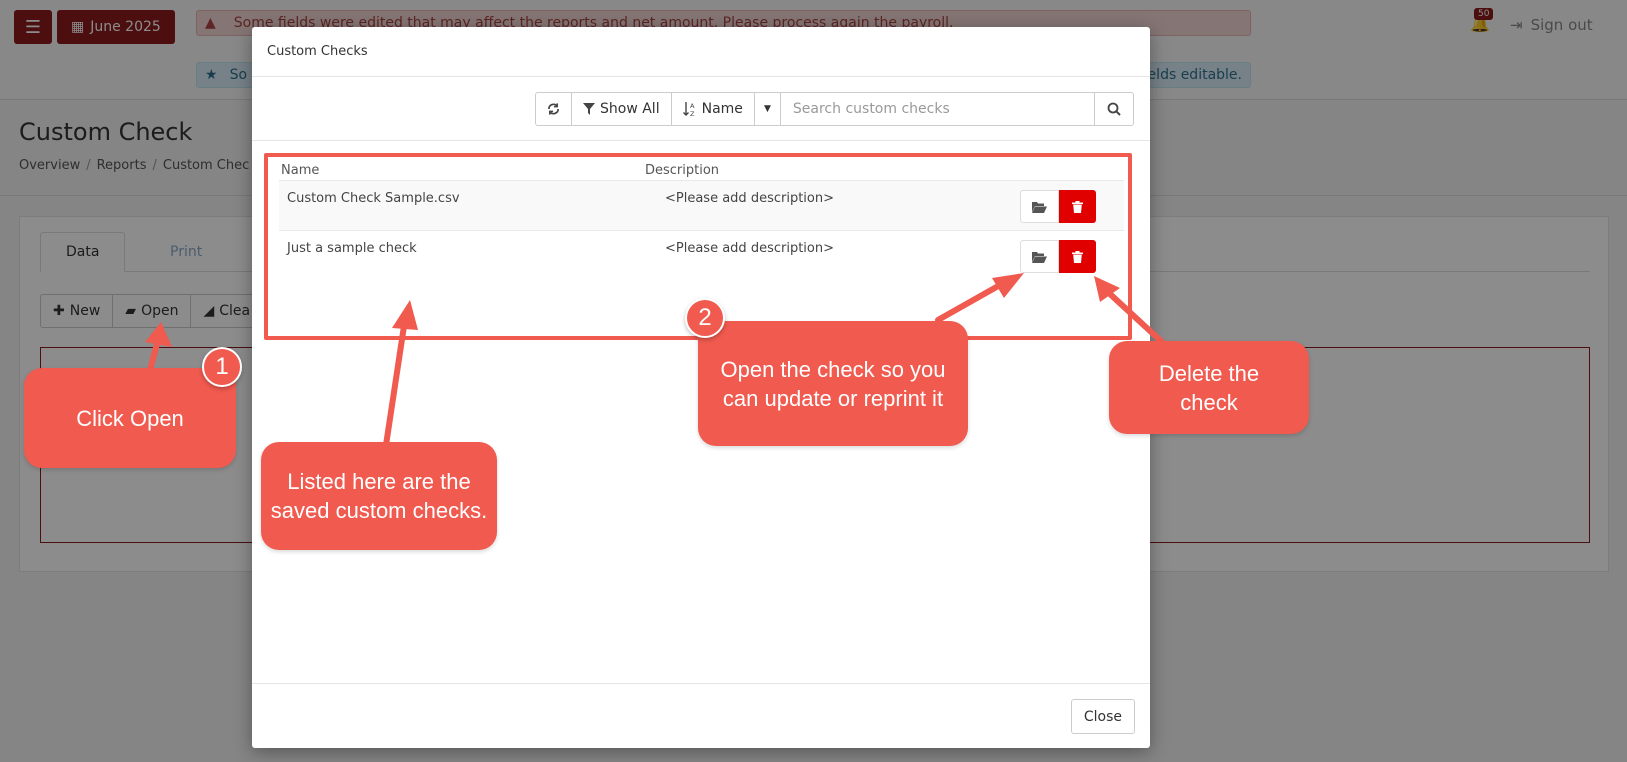 The height and width of the screenshot is (762, 1627). What do you see at coordinates (701, 52) in the screenshot?
I see `modal-header: Custom Checks` at bounding box center [701, 52].